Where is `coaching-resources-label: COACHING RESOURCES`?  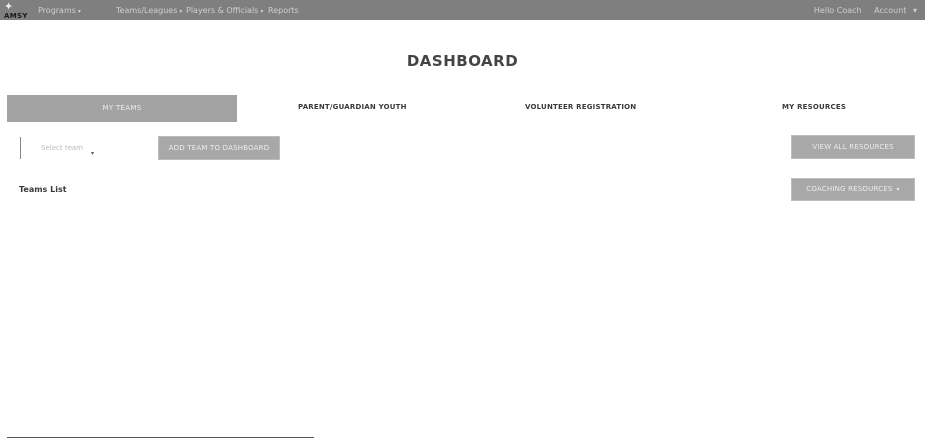
coaching-resources-label: COACHING RESOURCES is located at coordinates (849, 189).